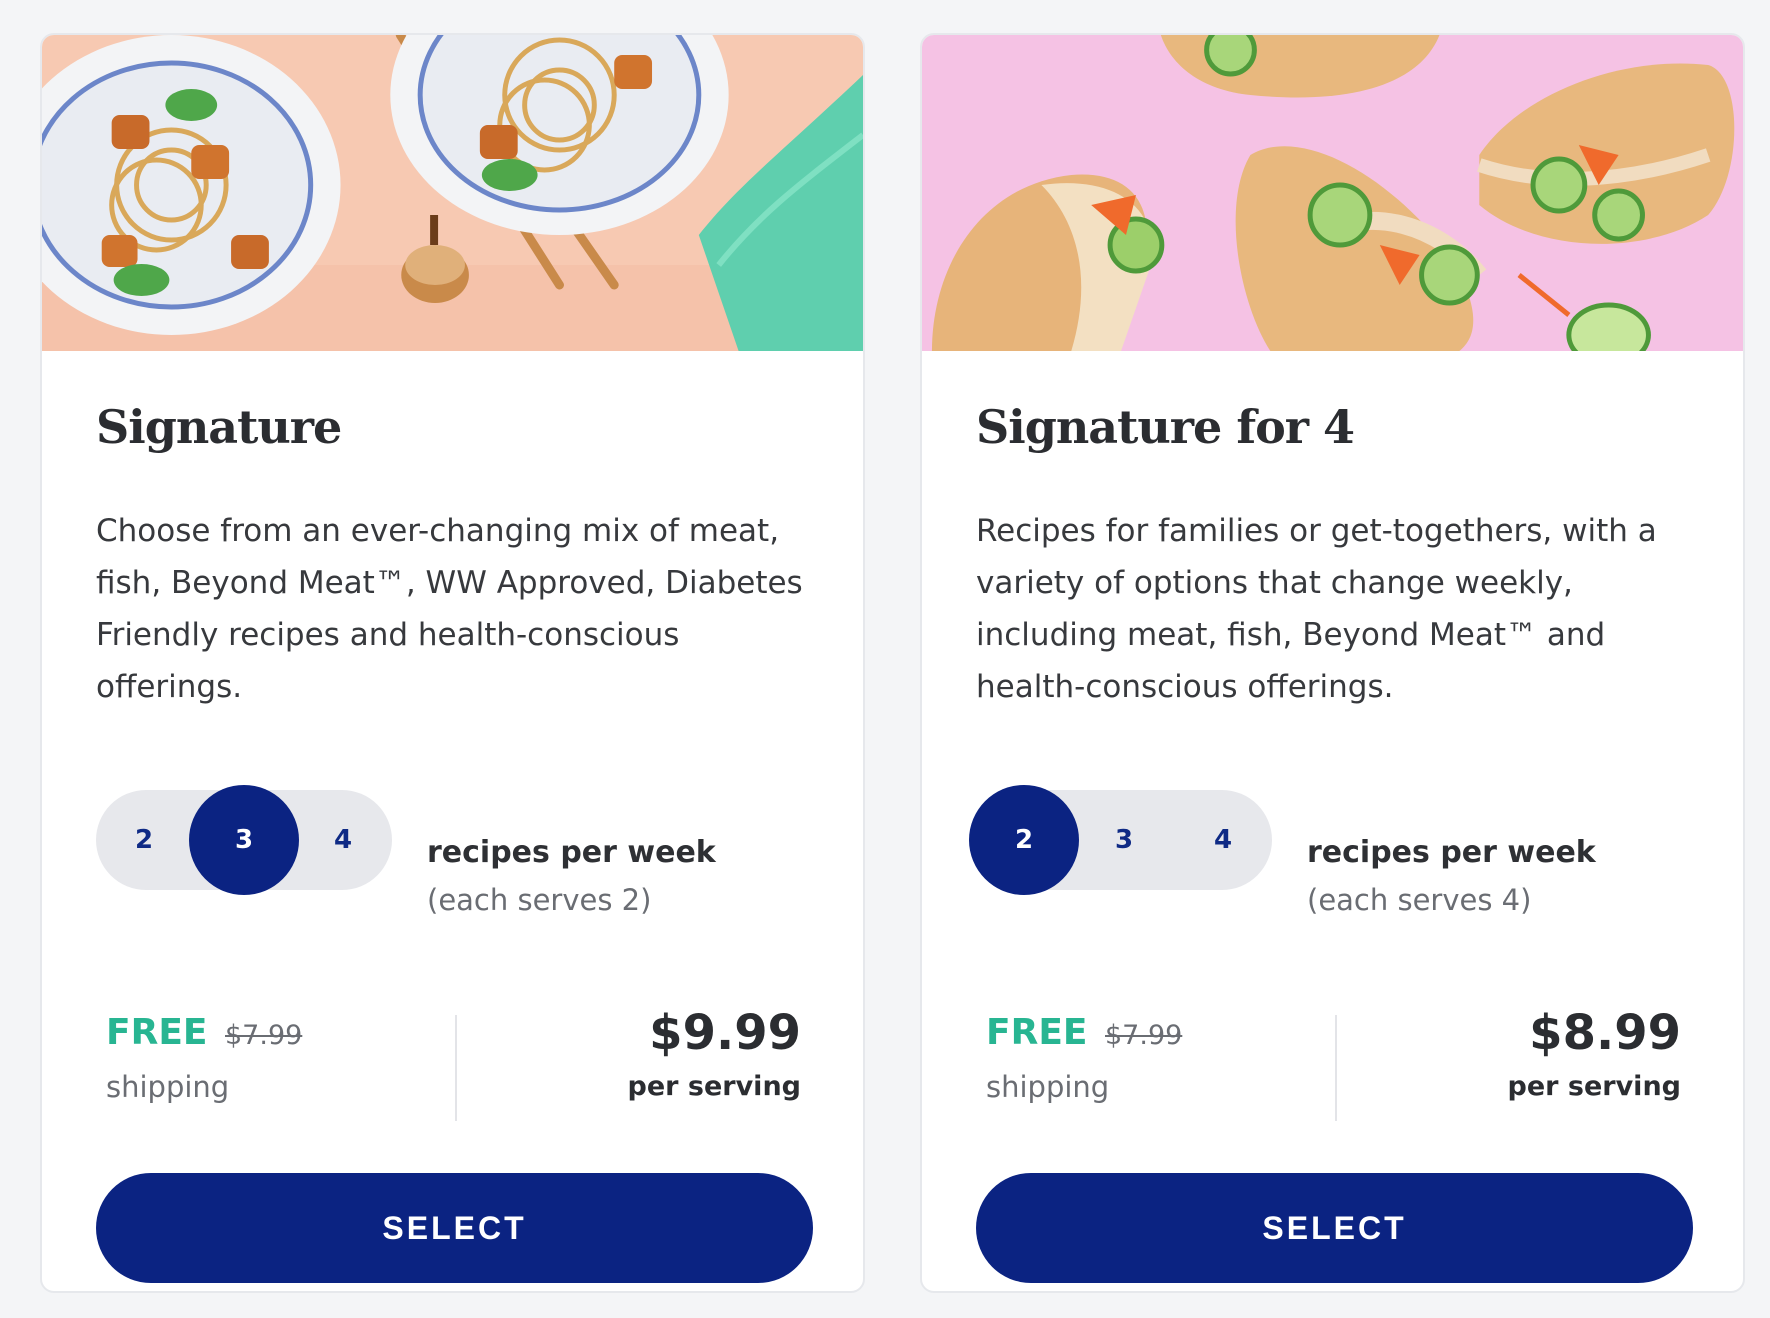 This screenshot has width=1770, height=1318. Describe the element at coordinates (725, 1033) in the screenshot. I see `price-per-serving: $9.99` at that location.